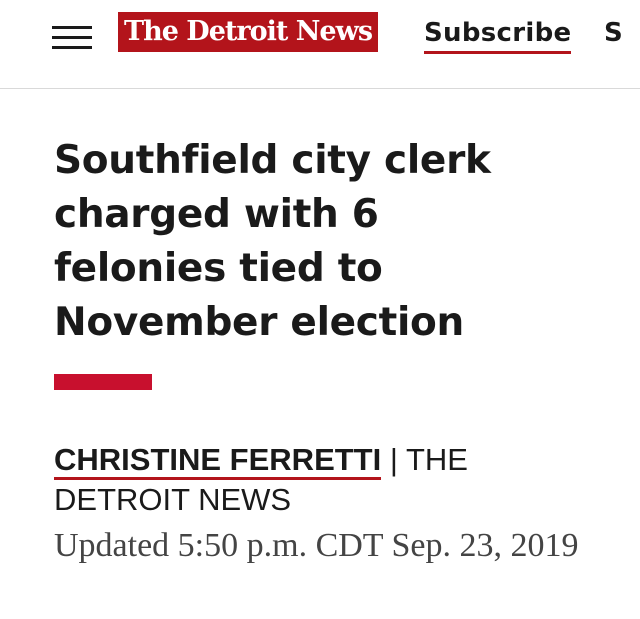  Describe the element at coordinates (615, 33) in the screenshot. I see `header-nav-item-cutoff: S` at that location.